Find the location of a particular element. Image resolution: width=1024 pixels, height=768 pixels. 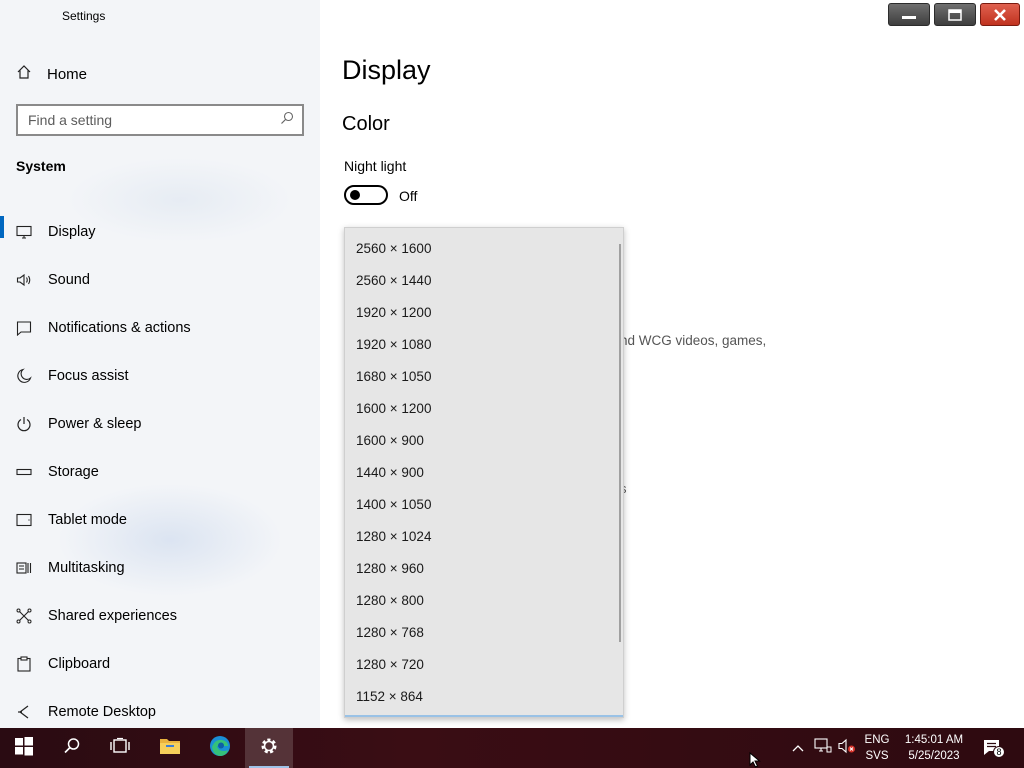

resolution-option: 1280 × 768 is located at coordinates (481, 632).